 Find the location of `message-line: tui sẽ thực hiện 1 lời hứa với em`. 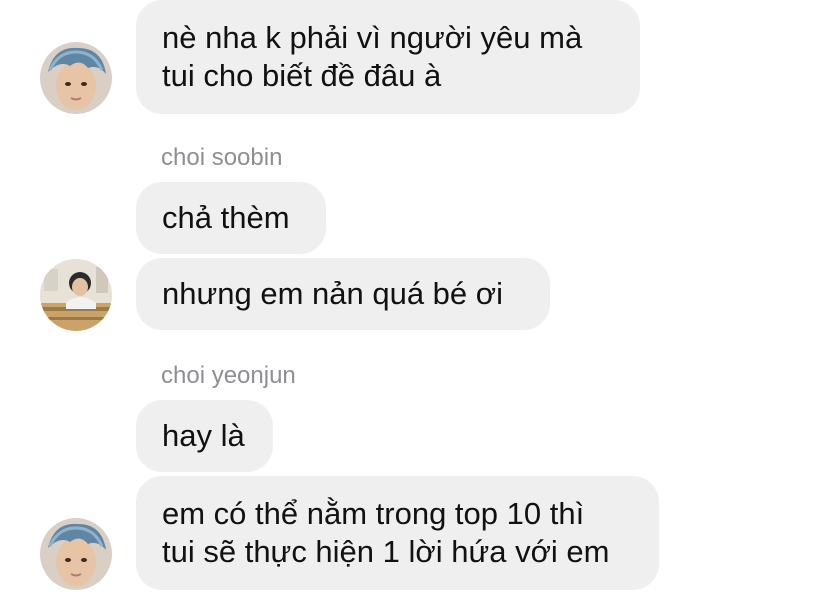

message-line: tui sẽ thực hiện 1 lời hứa với em is located at coordinates (386, 551).